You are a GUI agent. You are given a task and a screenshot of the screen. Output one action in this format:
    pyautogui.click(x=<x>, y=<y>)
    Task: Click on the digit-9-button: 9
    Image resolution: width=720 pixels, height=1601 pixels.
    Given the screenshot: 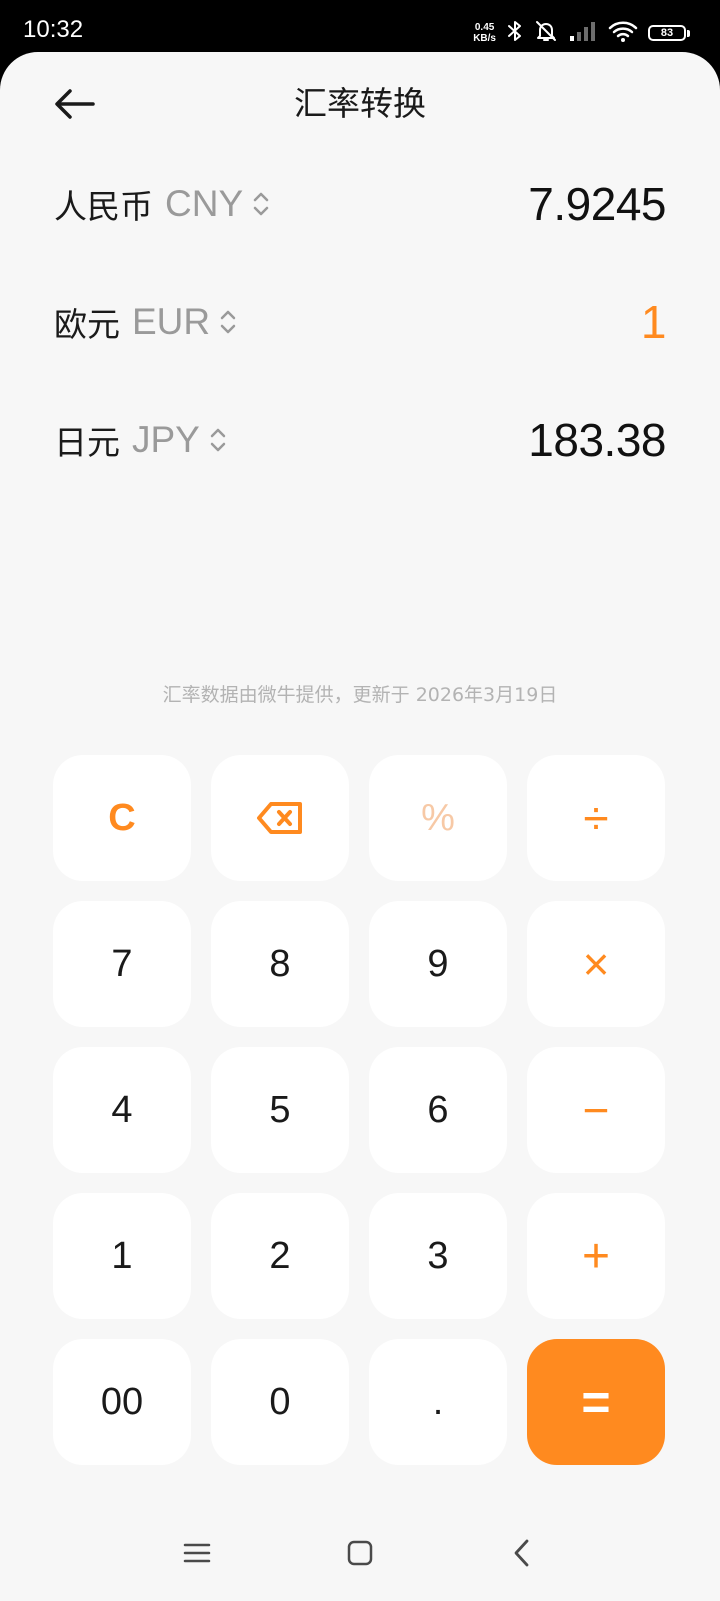 What is the action you would take?
    pyautogui.click(x=438, y=964)
    